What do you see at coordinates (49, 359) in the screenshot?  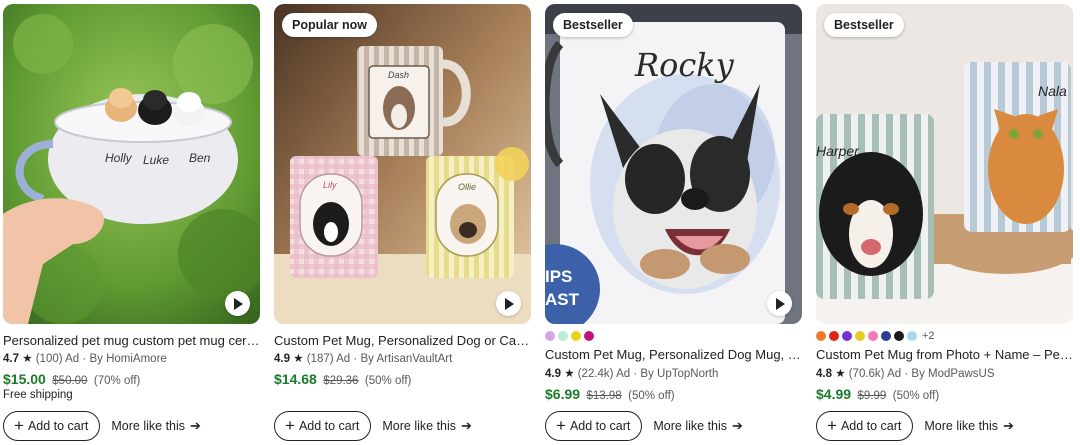 I see `review-count: (100)` at bounding box center [49, 359].